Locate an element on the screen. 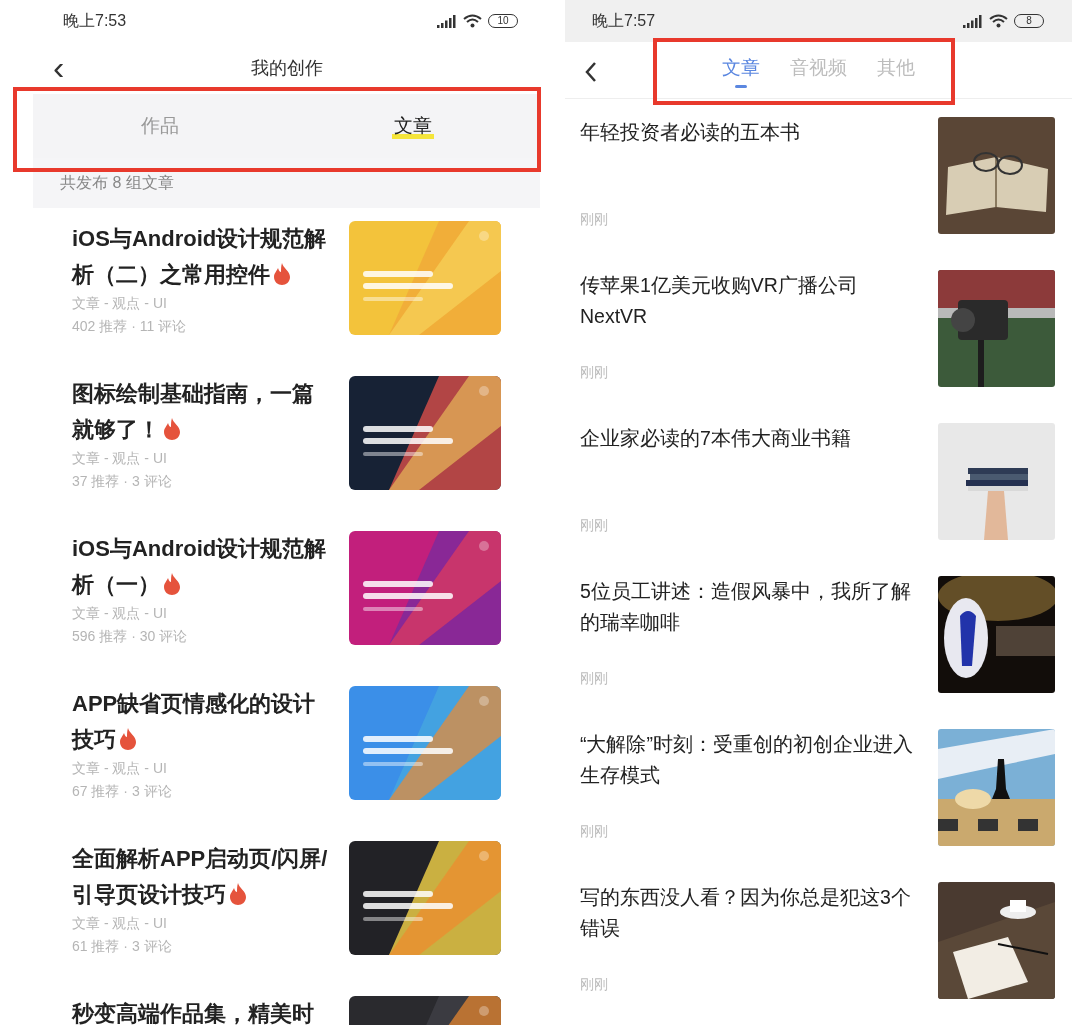  article-stats: 402 推荐 · 11 评论 is located at coordinates (130, 326).